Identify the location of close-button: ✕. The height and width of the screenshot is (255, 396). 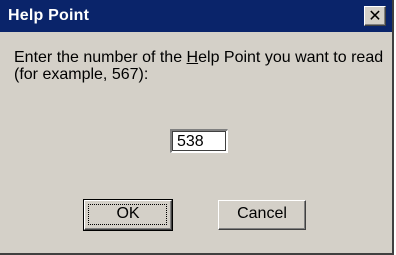
(375, 16).